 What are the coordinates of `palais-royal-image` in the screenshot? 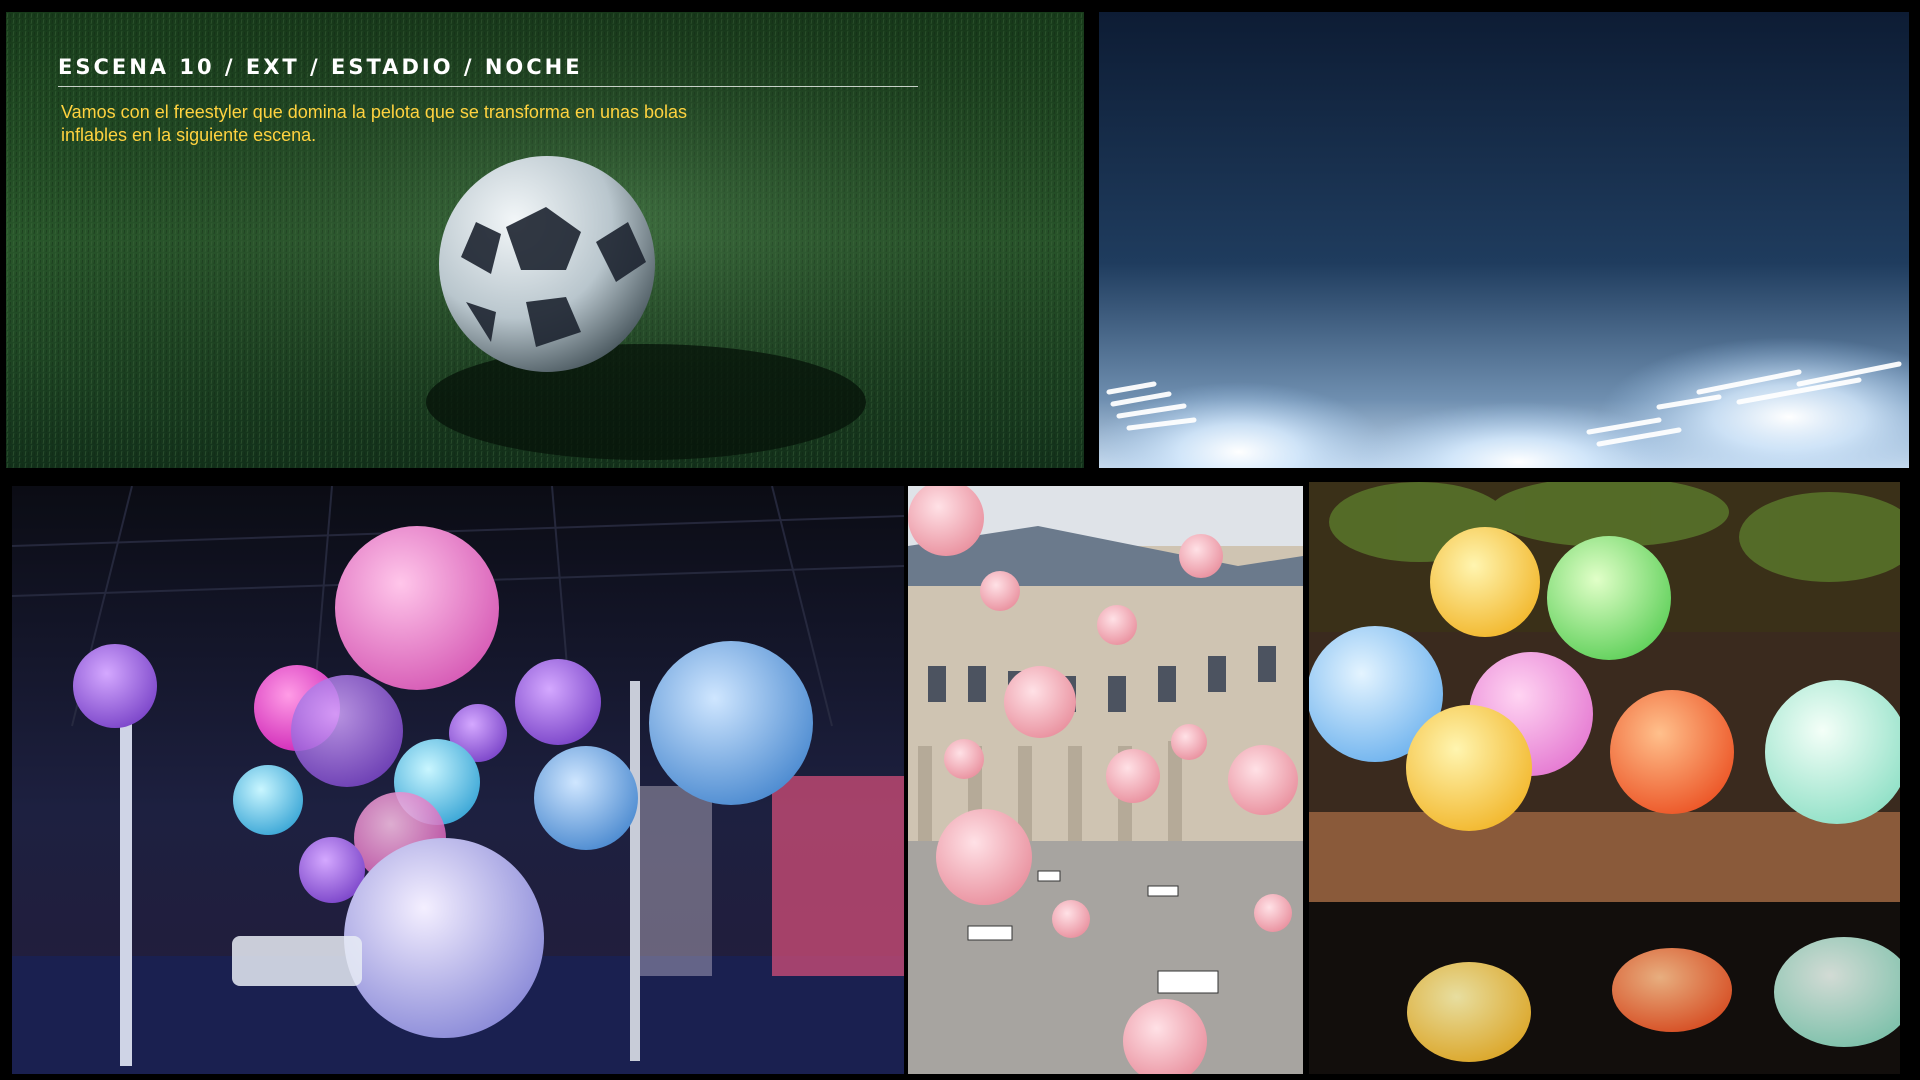 It's located at (1105, 780).